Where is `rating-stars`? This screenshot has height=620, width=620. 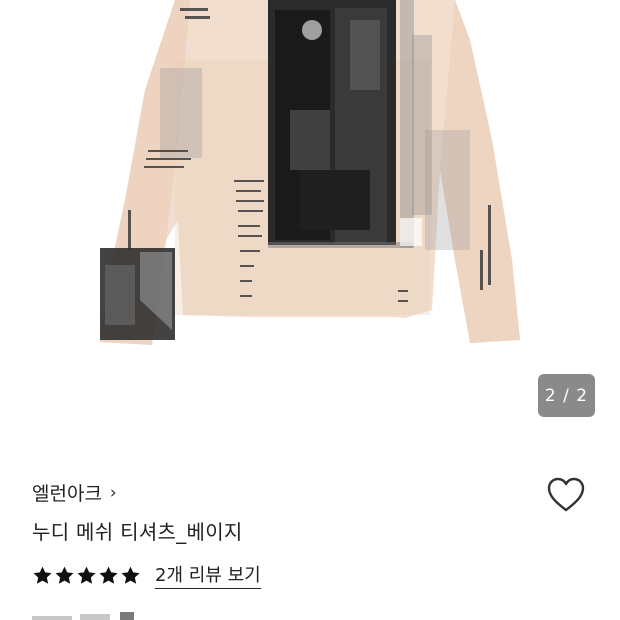 rating-stars is located at coordinates (86, 575).